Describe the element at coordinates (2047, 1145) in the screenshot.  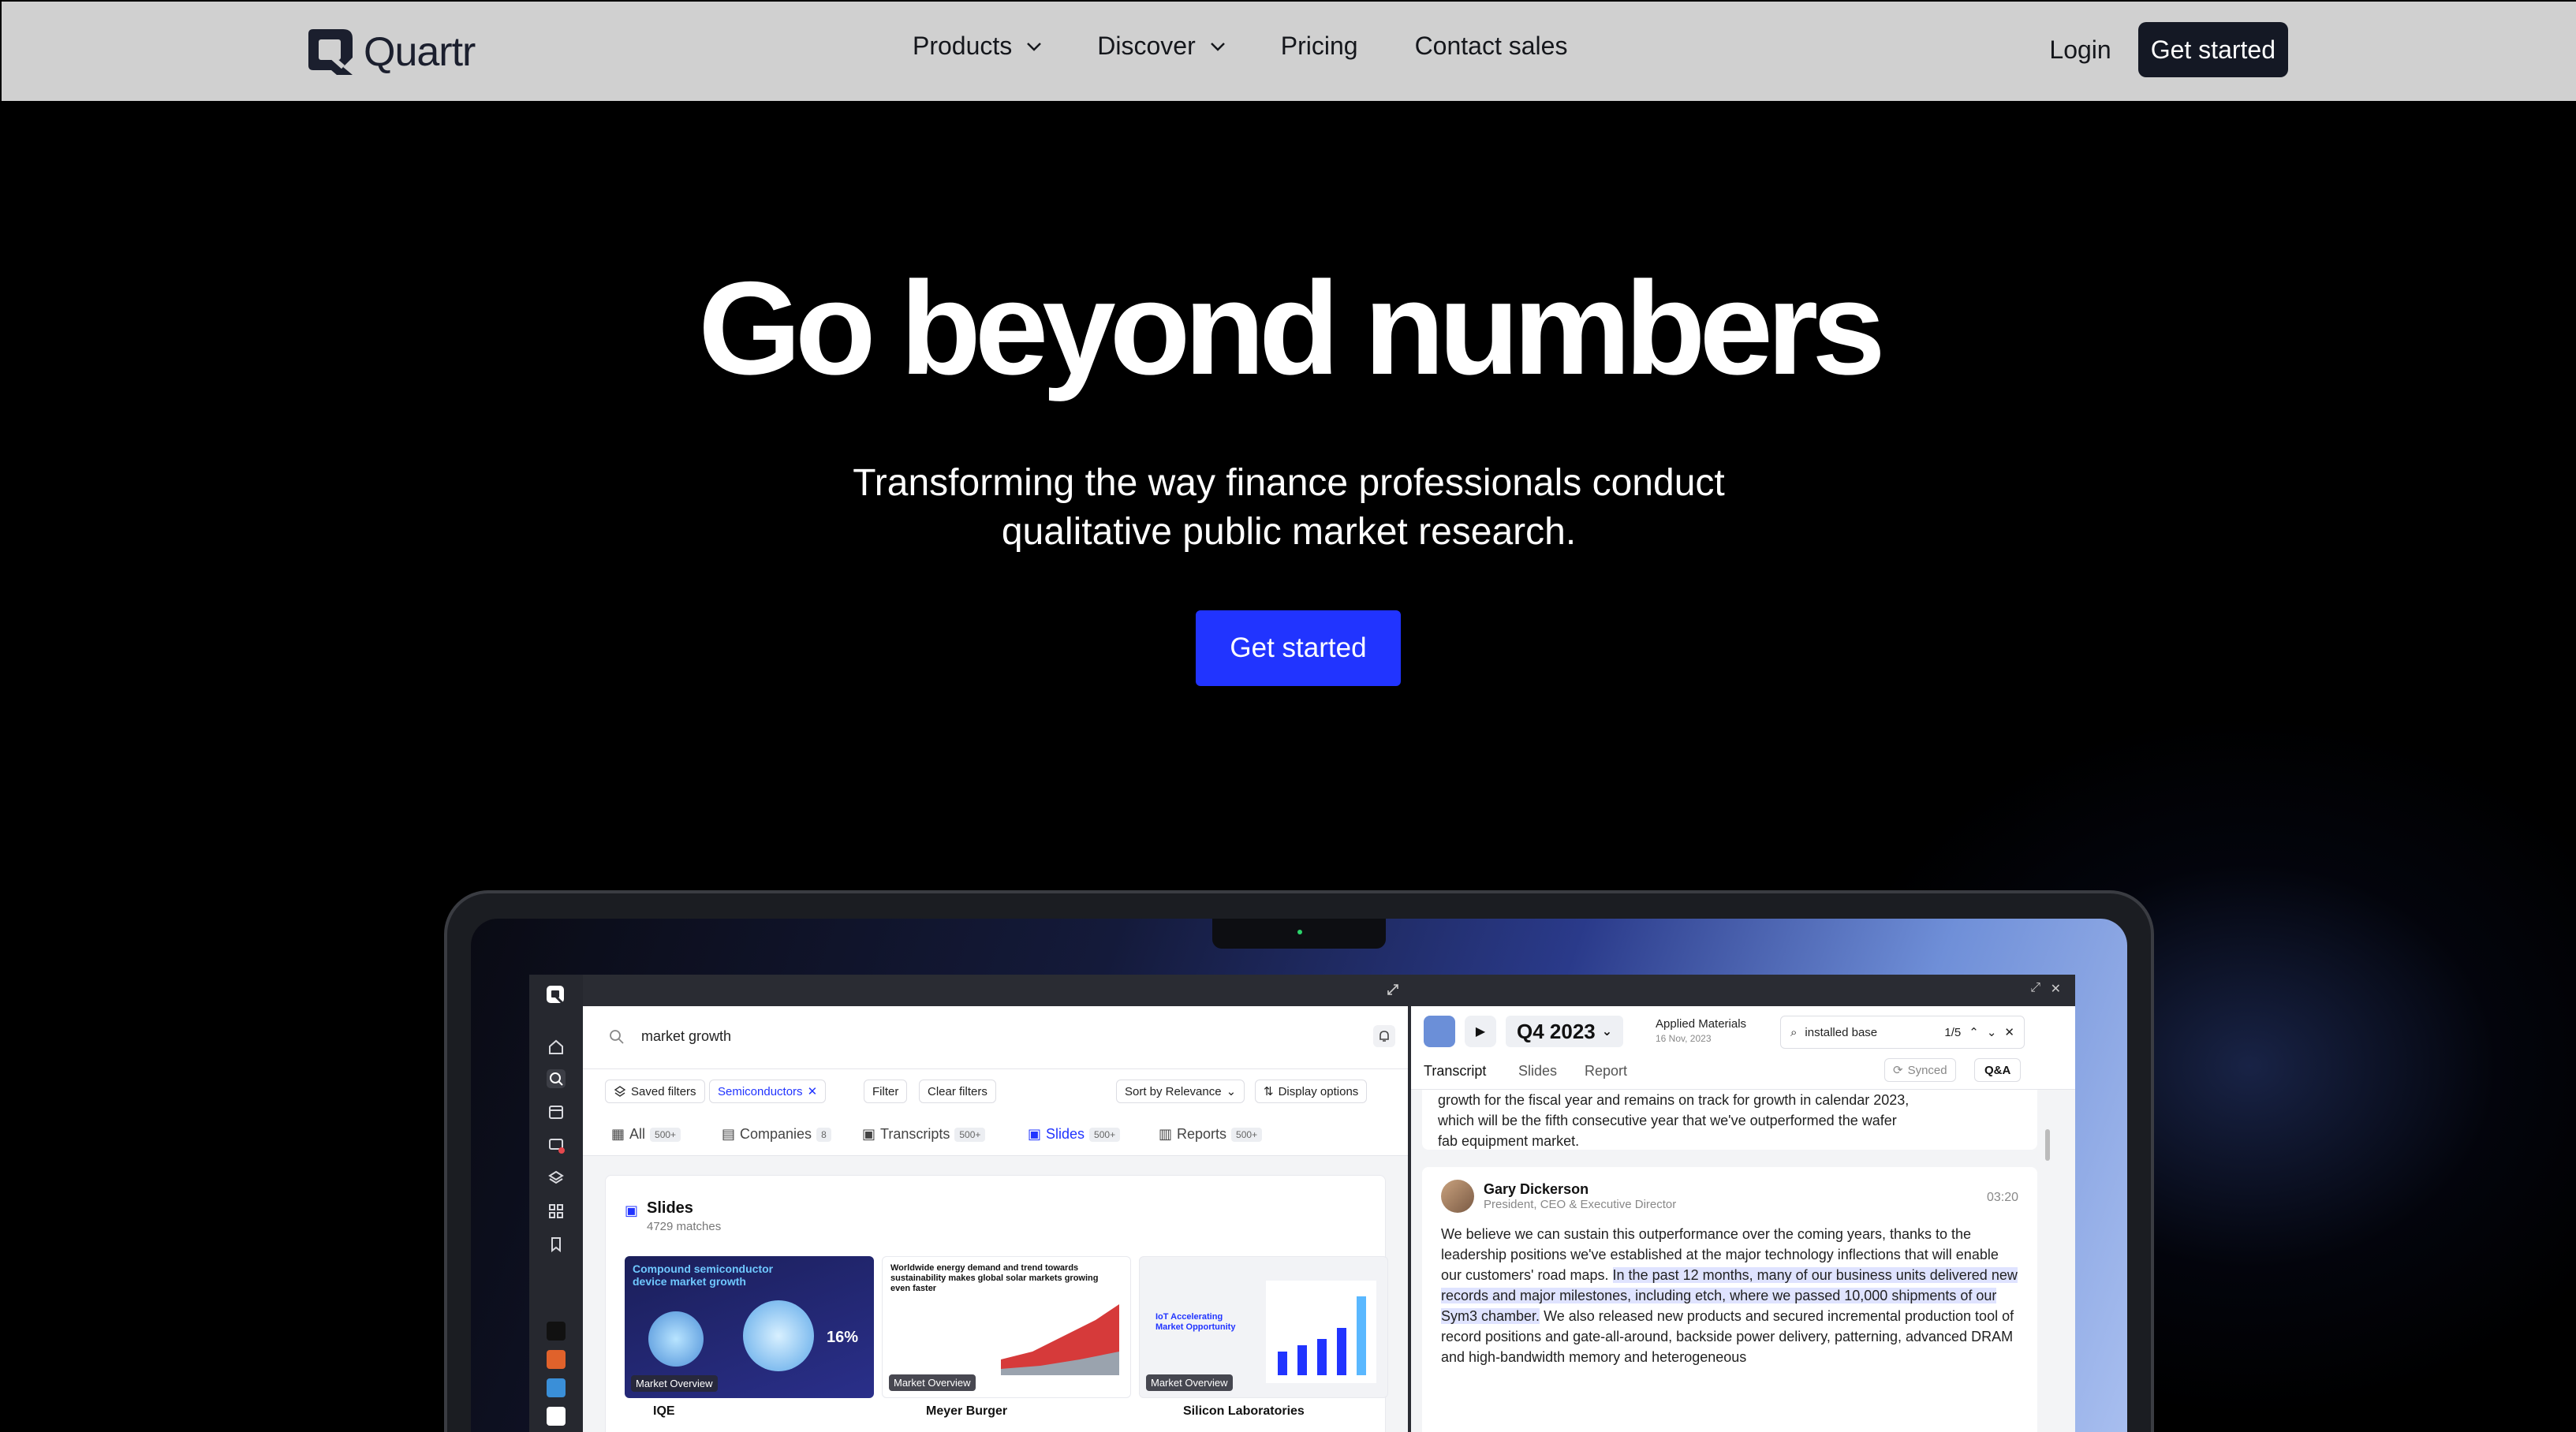
I see `scrollbar` at that location.